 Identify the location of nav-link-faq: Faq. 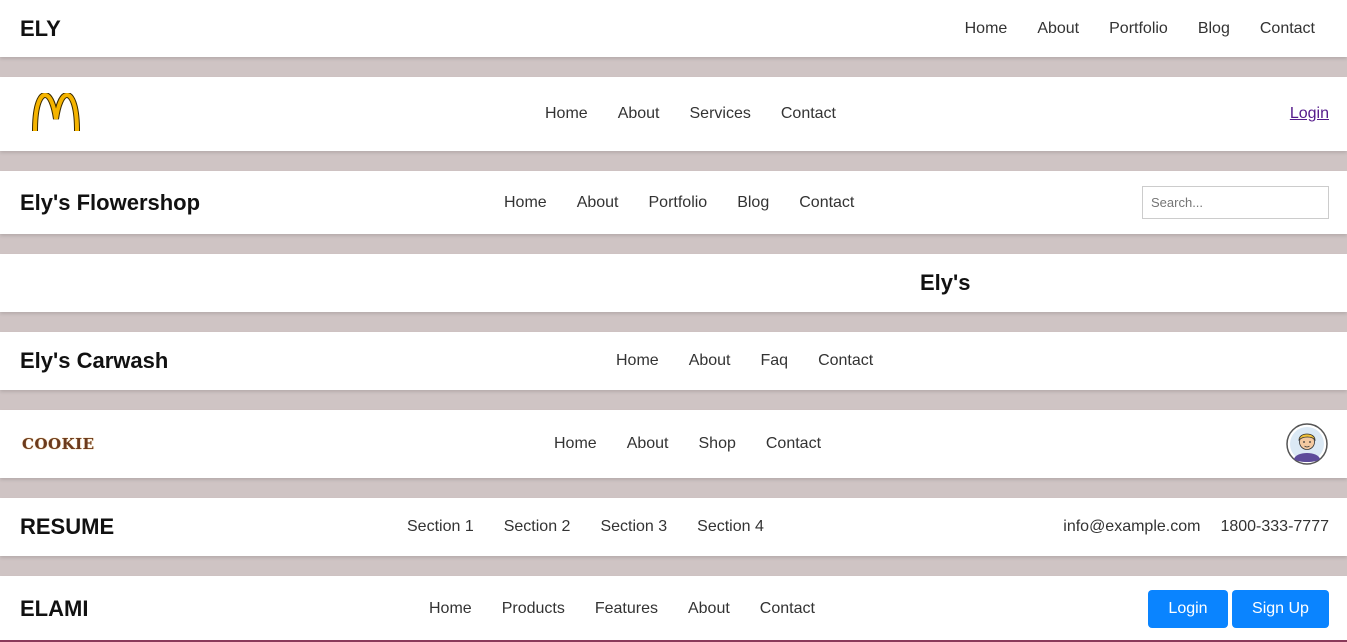
(775, 361).